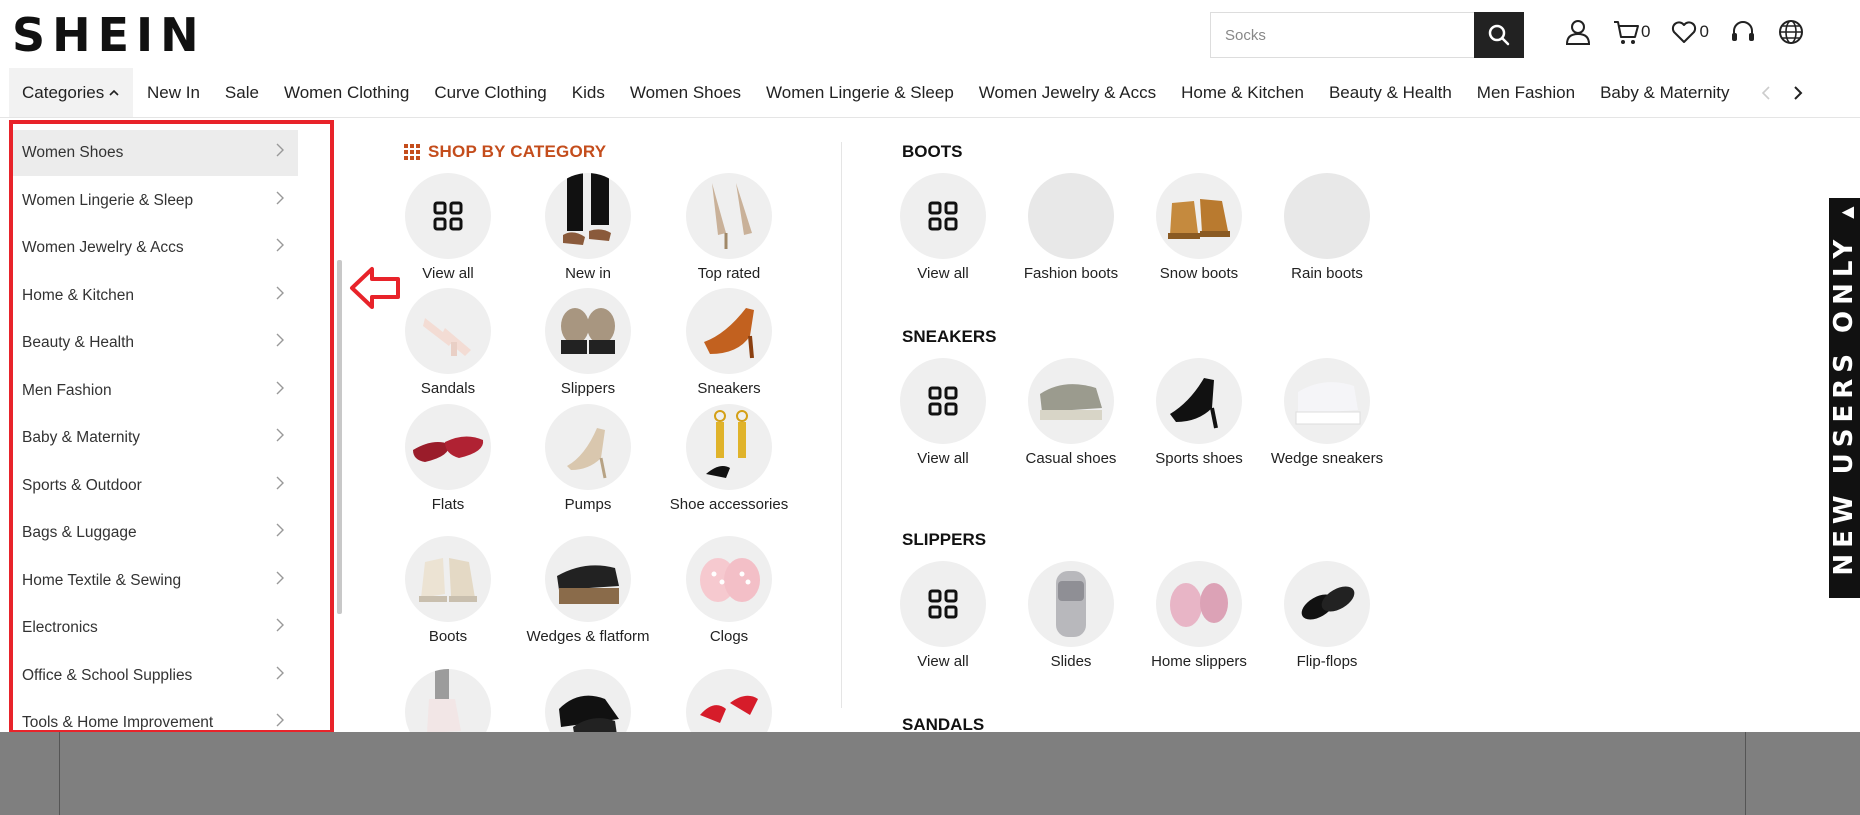 Image resolution: width=1860 pixels, height=815 pixels. Describe the element at coordinates (242, 93) in the screenshot. I see `nav-item-sale: Sale` at that location.